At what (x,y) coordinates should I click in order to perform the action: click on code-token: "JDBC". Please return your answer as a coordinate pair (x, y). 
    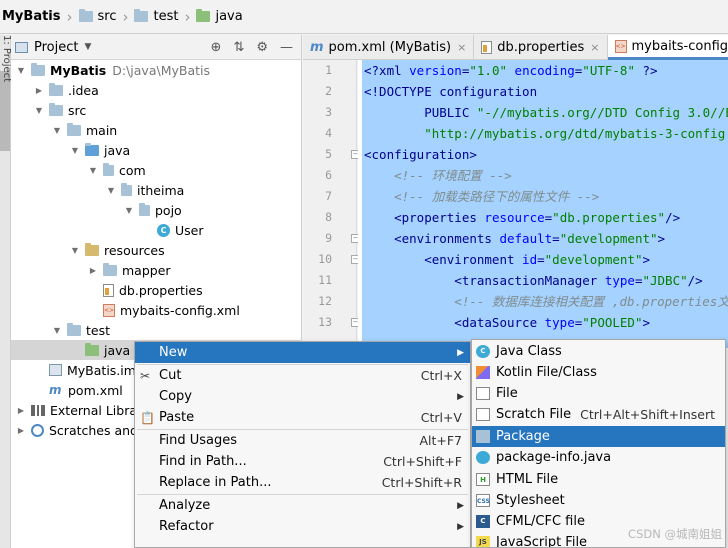
    Looking at the image, I should click on (665, 280).